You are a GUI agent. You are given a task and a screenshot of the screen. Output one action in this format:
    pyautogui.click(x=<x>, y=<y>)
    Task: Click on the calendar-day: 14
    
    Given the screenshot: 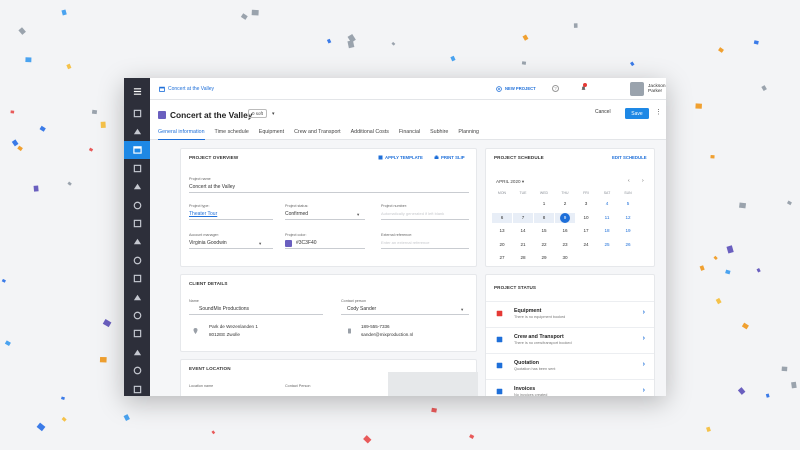 What is the action you would take?
    pyautogui.click(x=523, y=231)
    